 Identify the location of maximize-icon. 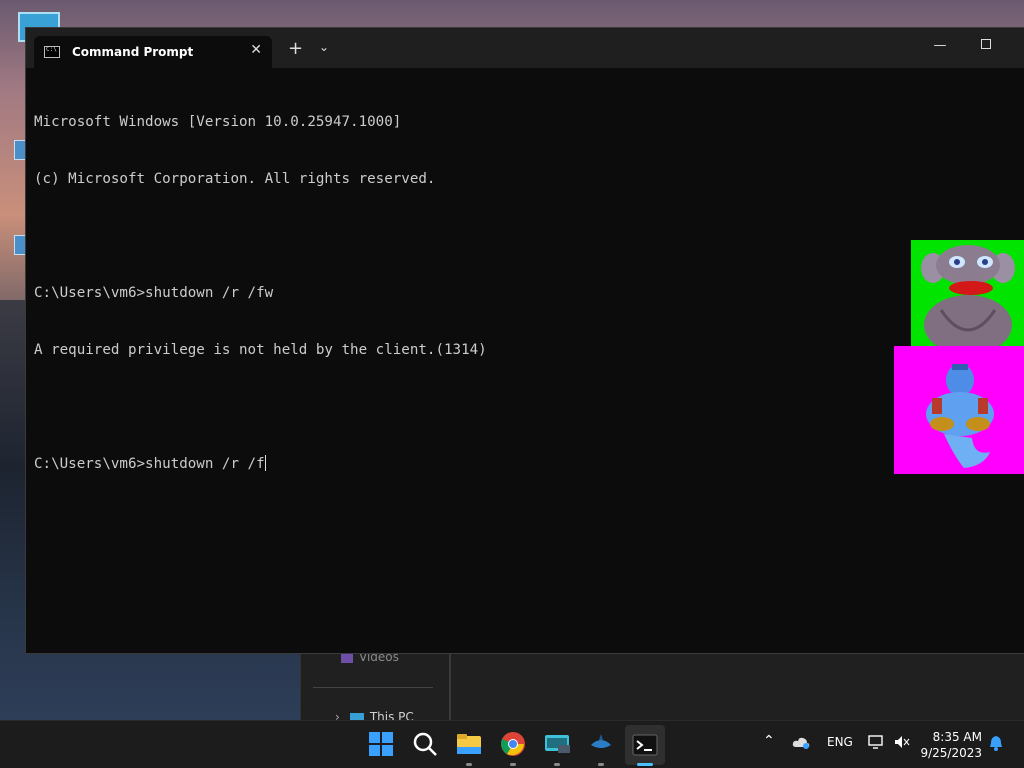
(986, 44).